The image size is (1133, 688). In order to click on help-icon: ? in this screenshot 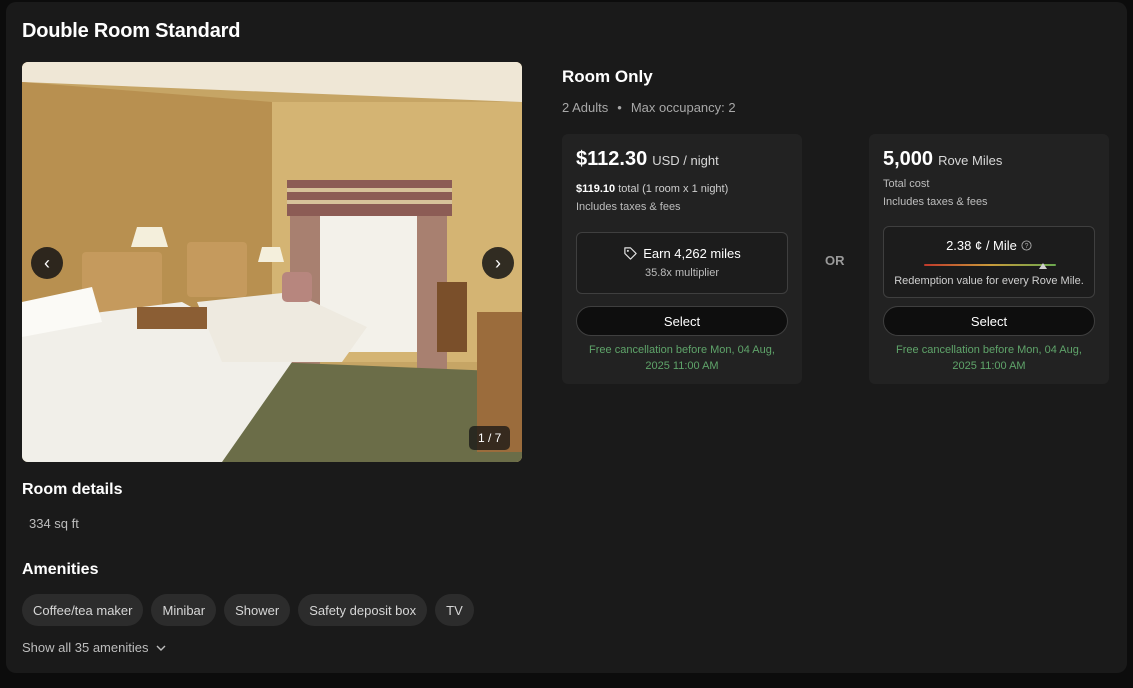, I will do `click(1026, 245)`.